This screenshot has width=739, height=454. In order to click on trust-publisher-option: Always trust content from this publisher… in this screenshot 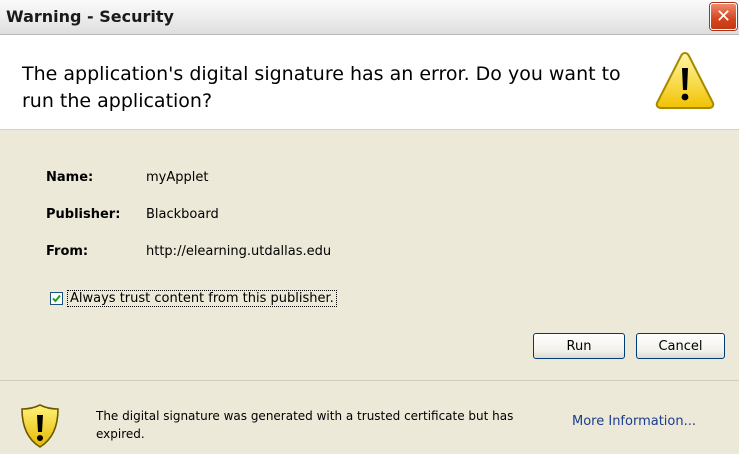, I will do `click(193, 298)`.